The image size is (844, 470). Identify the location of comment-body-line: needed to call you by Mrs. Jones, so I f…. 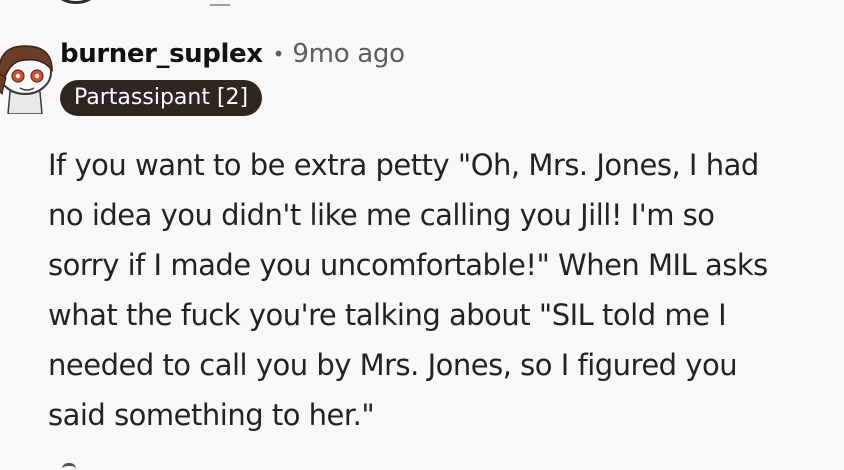
(393, 365).